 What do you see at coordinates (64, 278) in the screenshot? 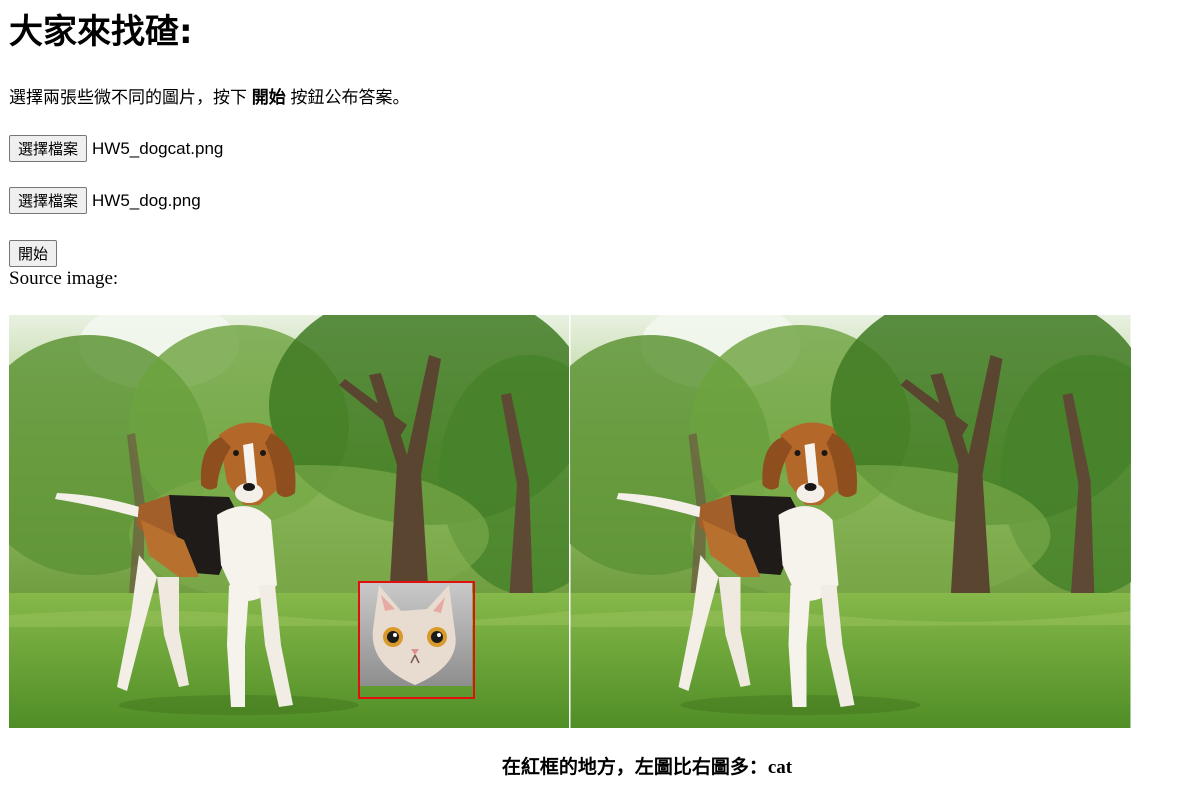
I see `source-image-label: Source image:` at bounding box center [64, 278].